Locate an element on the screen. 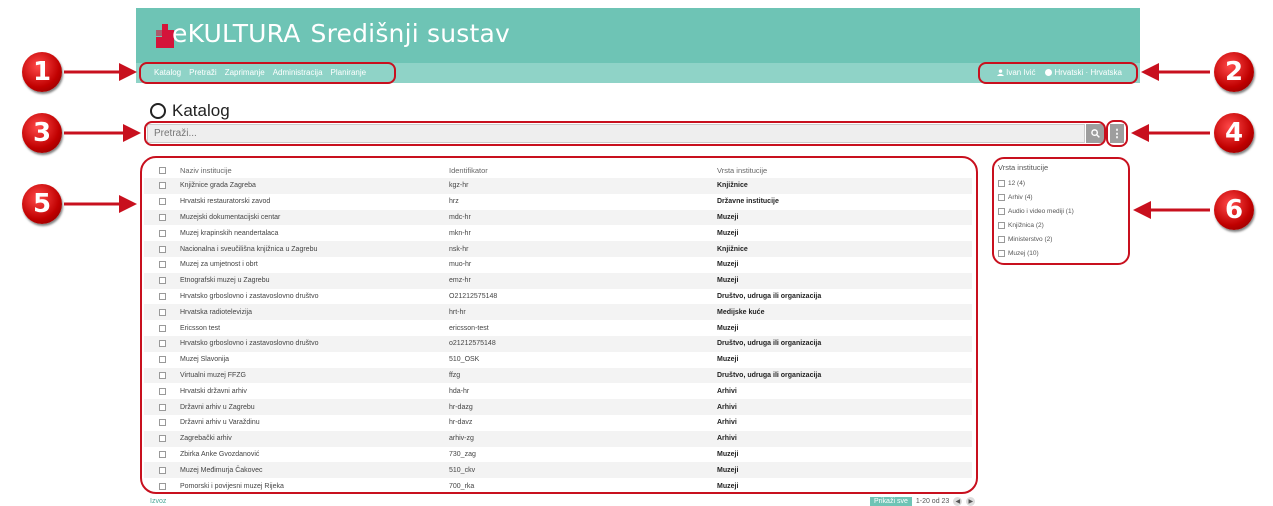 Image resolution: width=1273 pixels, height=506 pixels. app-title: eKULTURA Središnji sustav is located at coordinates (341, 33).